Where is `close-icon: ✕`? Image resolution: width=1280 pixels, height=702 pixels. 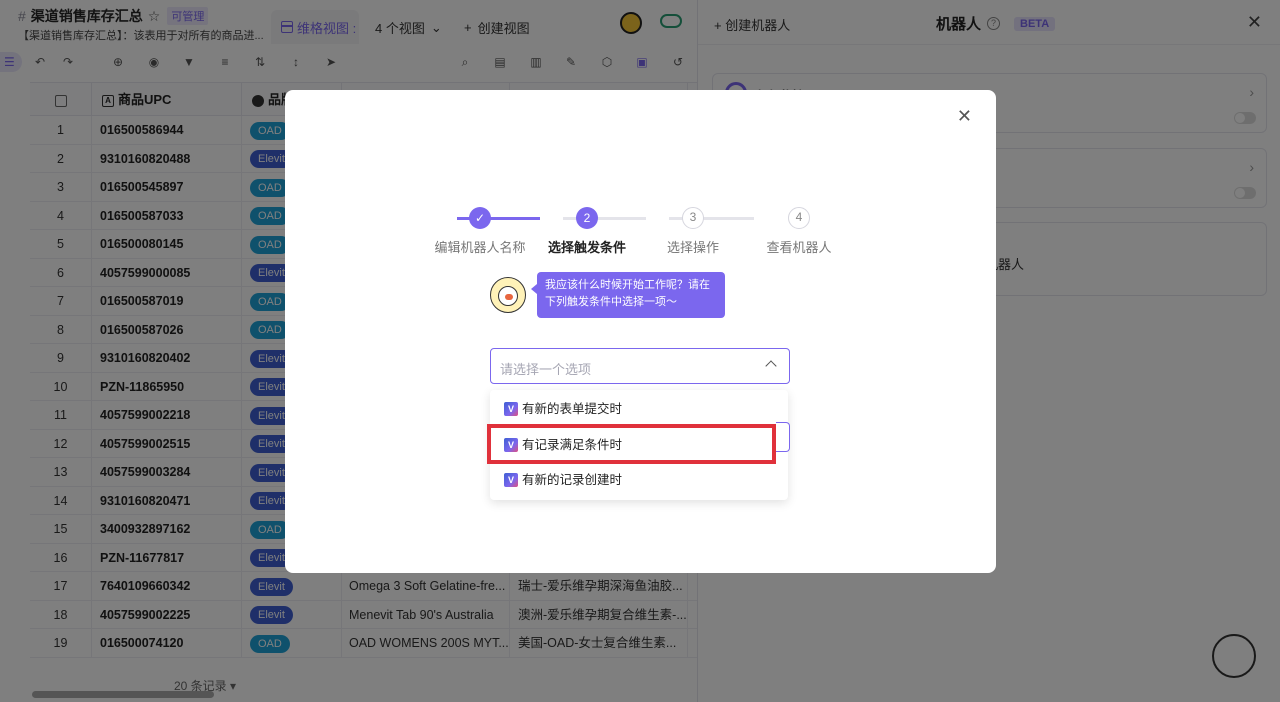
close-icon: ✕ is located at coordinates (964, 116).